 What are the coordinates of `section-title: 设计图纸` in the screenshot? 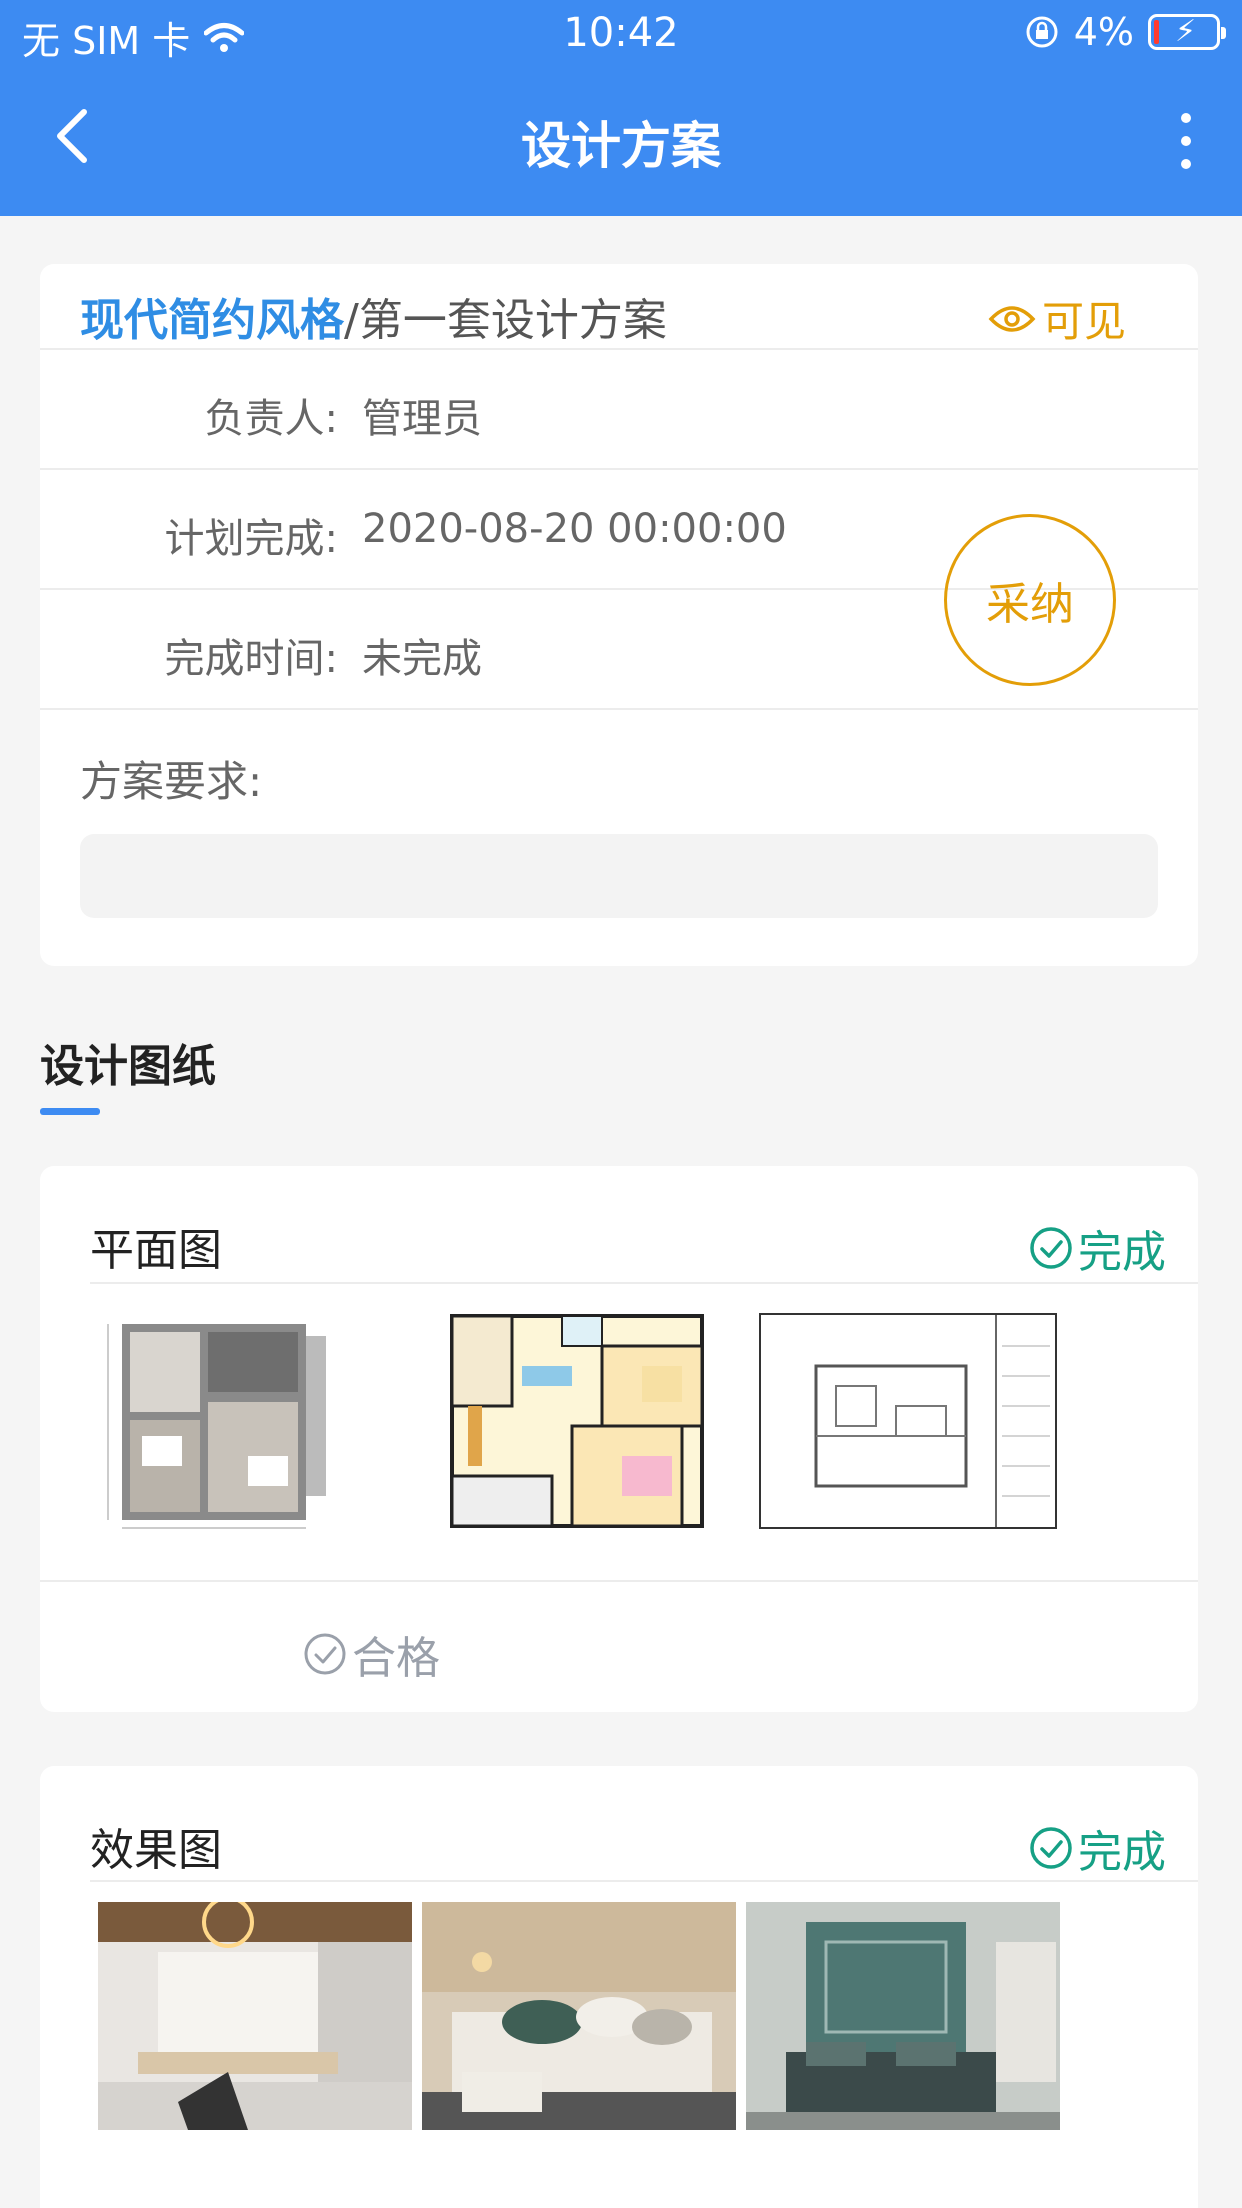 It's located at (128, 1066).